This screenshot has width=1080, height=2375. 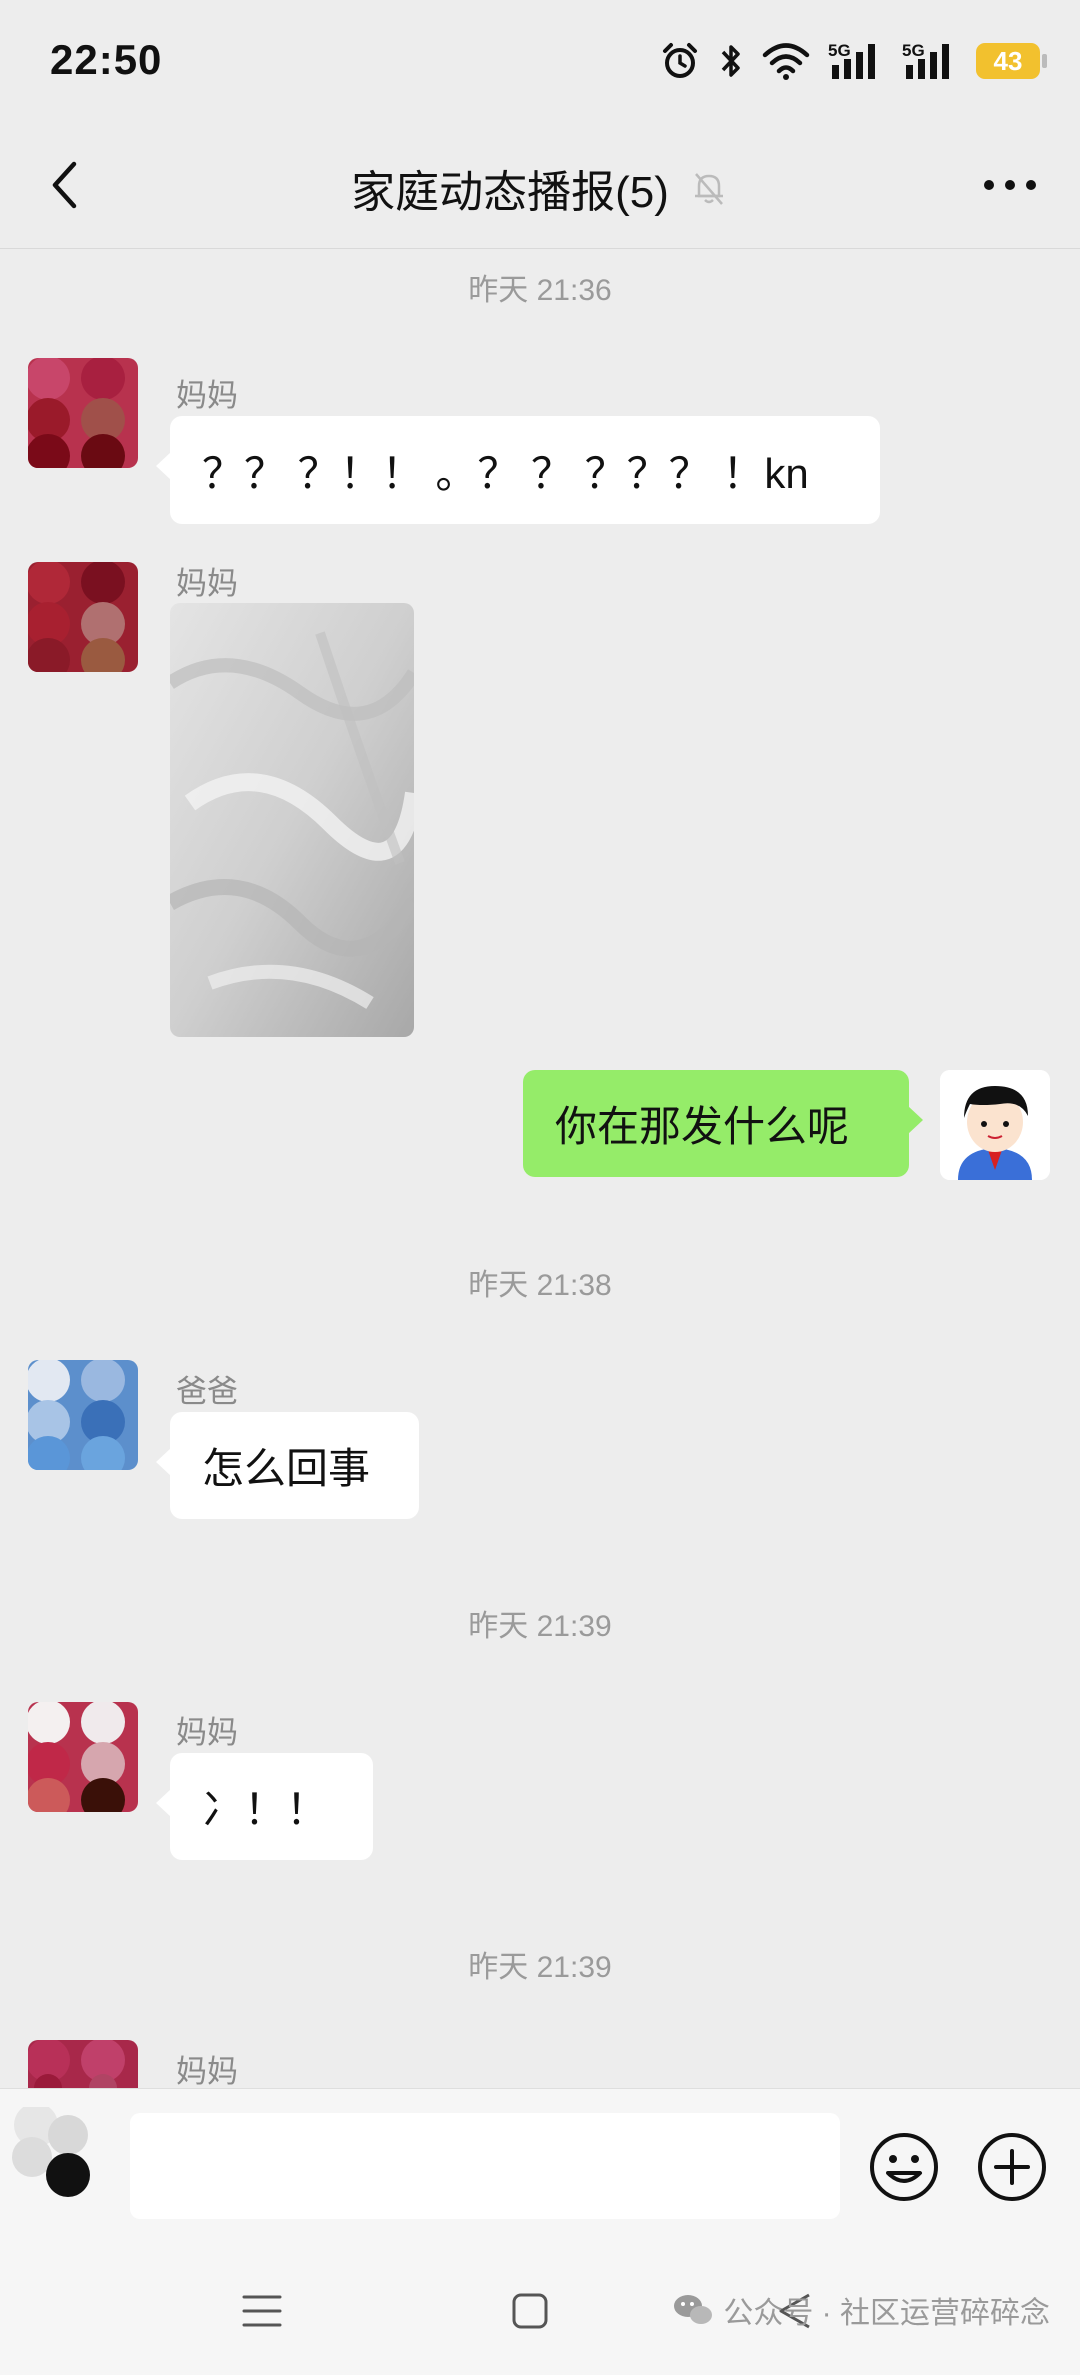 I want to click on chat-title-area: 家庭动态播报(5), so click(x=540, y=188).